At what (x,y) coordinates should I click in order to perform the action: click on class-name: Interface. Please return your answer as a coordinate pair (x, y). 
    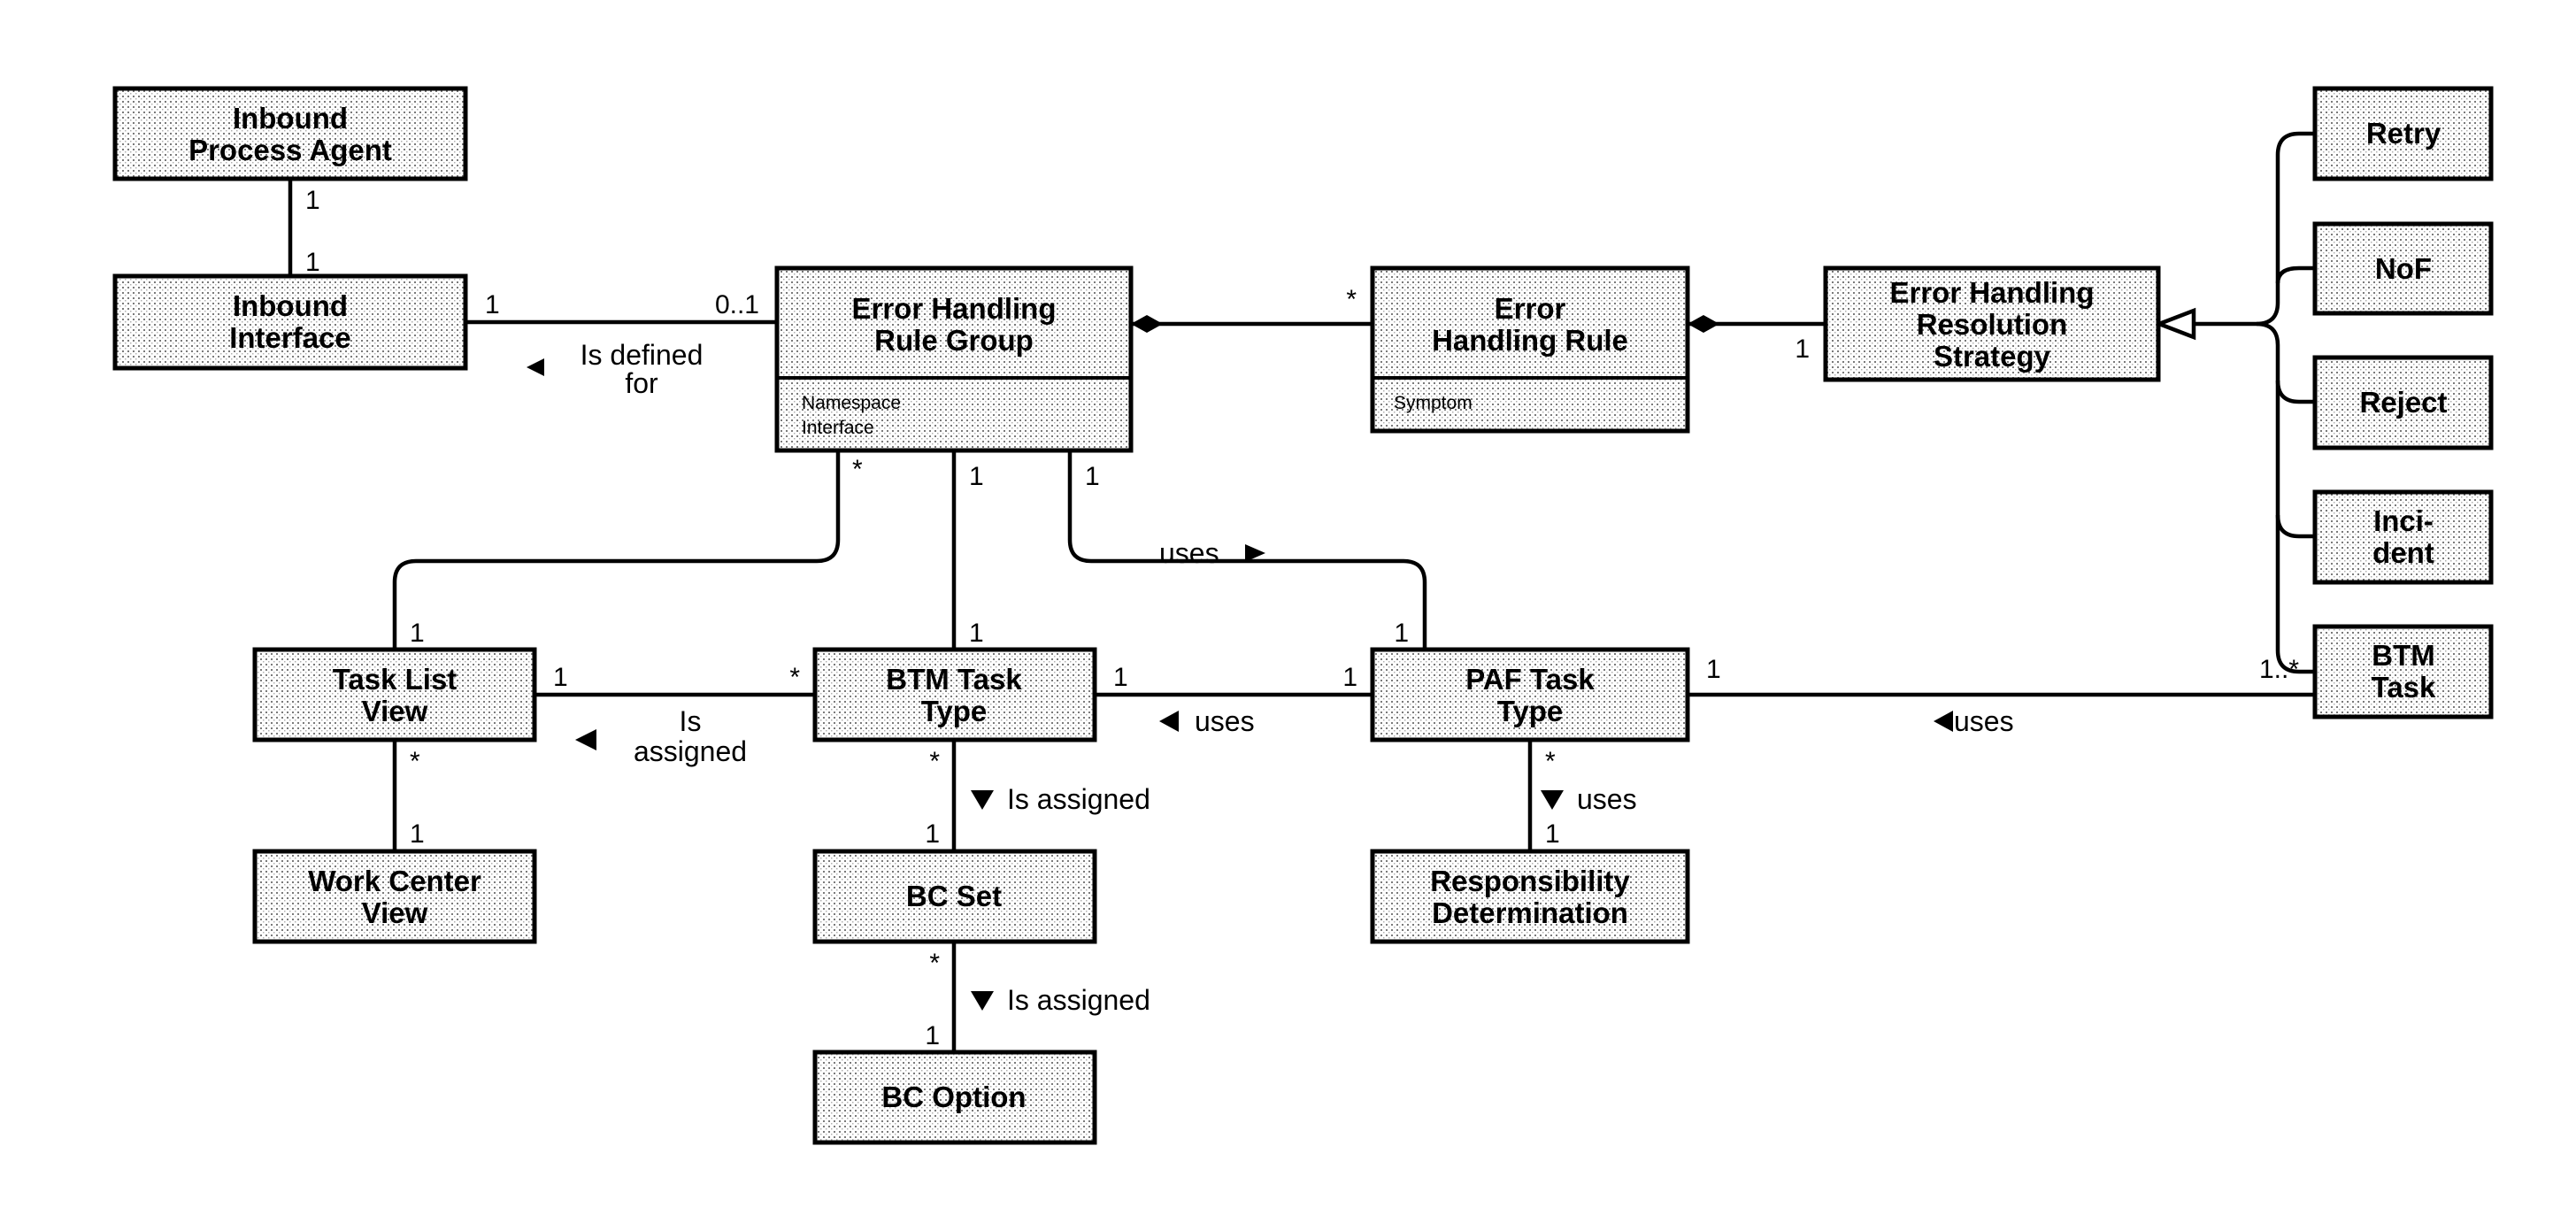
    Looking at the image, I should click on (290, 338).